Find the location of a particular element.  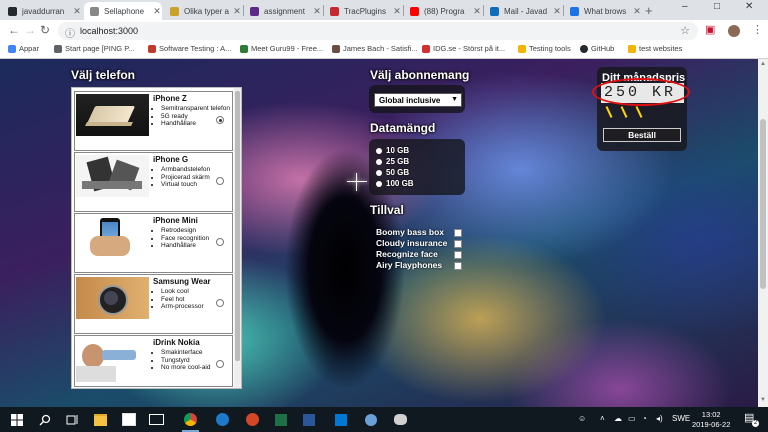

data-heading: Datamängd is located at coordinates (403, 128).